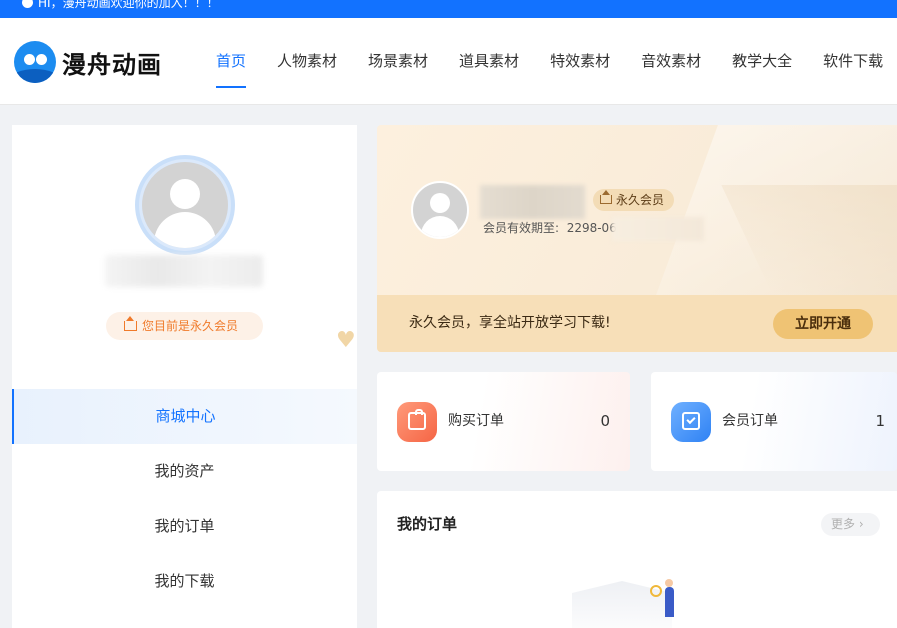 This screenshot has width=897, height=628. I want to click on nav-item-effects: 特效素材, so click(580, 61).